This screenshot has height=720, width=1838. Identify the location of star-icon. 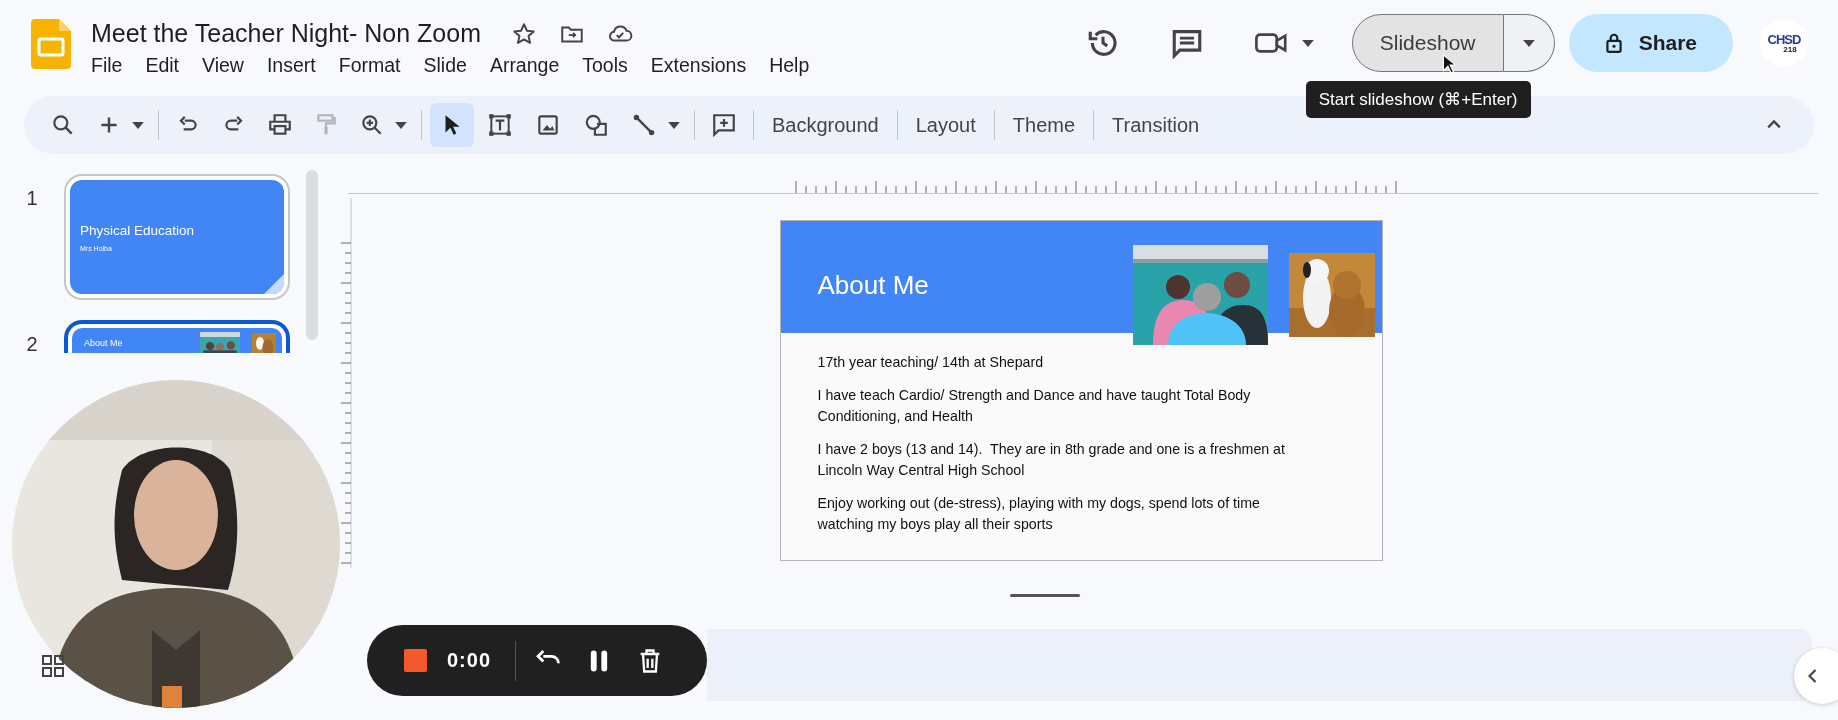
(524, 33).